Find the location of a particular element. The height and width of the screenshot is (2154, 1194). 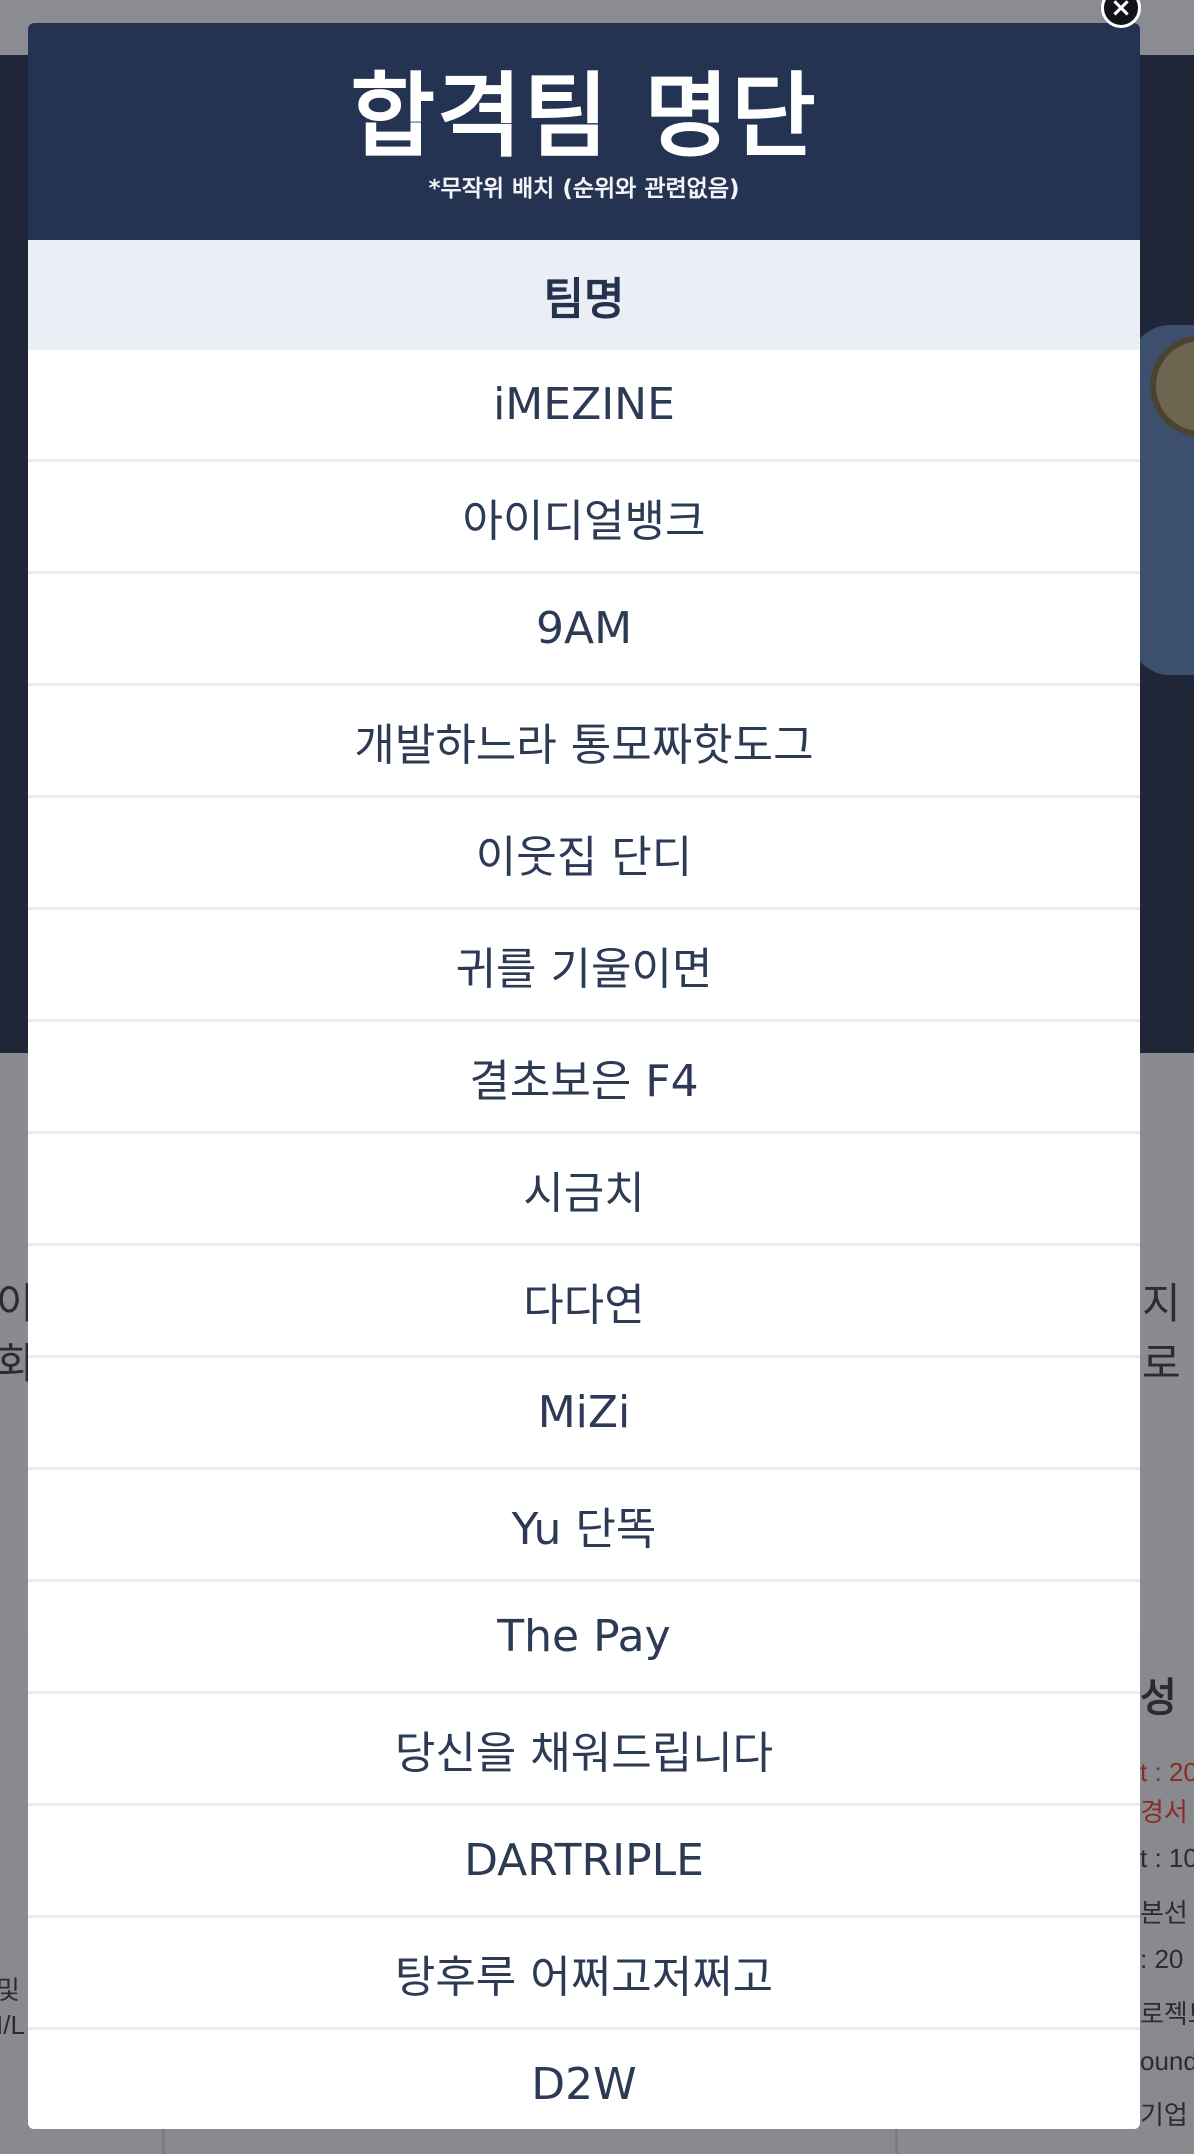

team-row: 9AM is located at coordinates (584, 630).